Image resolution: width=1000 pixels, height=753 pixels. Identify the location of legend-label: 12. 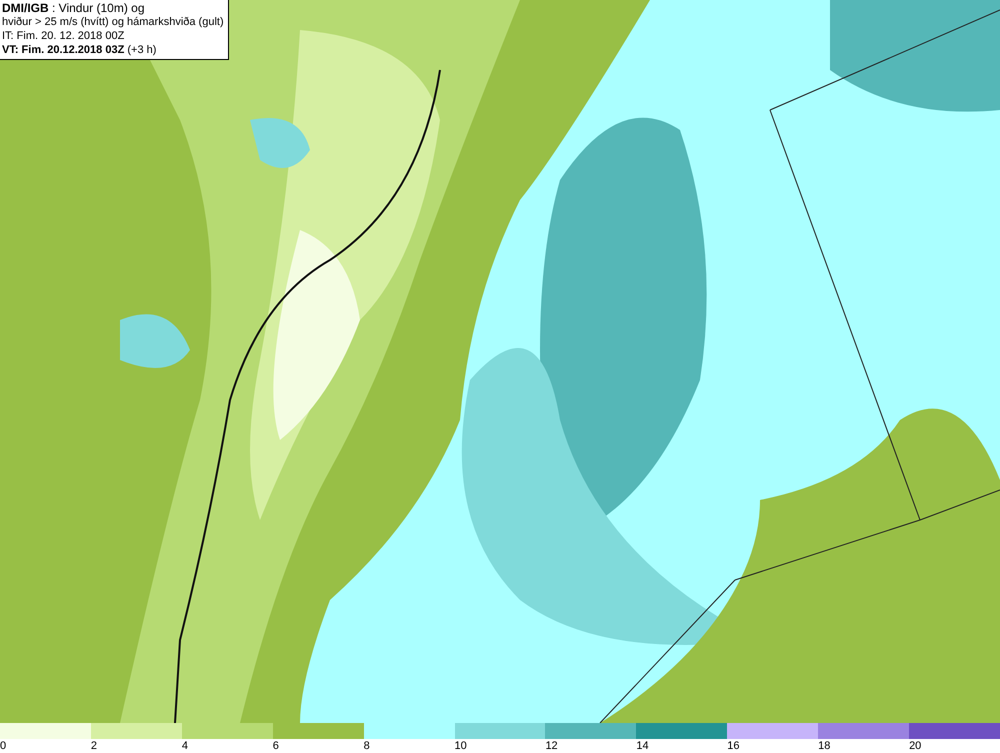
(551, 746).